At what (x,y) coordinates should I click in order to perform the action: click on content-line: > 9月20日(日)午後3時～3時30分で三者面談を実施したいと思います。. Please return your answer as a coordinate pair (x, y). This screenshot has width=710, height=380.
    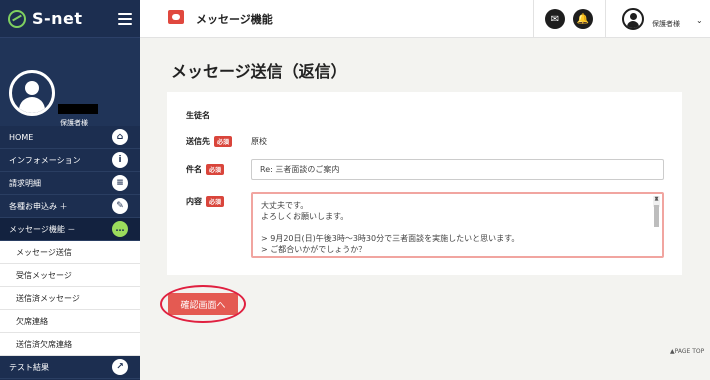
    Looking at the image, I should click on (390, 238).